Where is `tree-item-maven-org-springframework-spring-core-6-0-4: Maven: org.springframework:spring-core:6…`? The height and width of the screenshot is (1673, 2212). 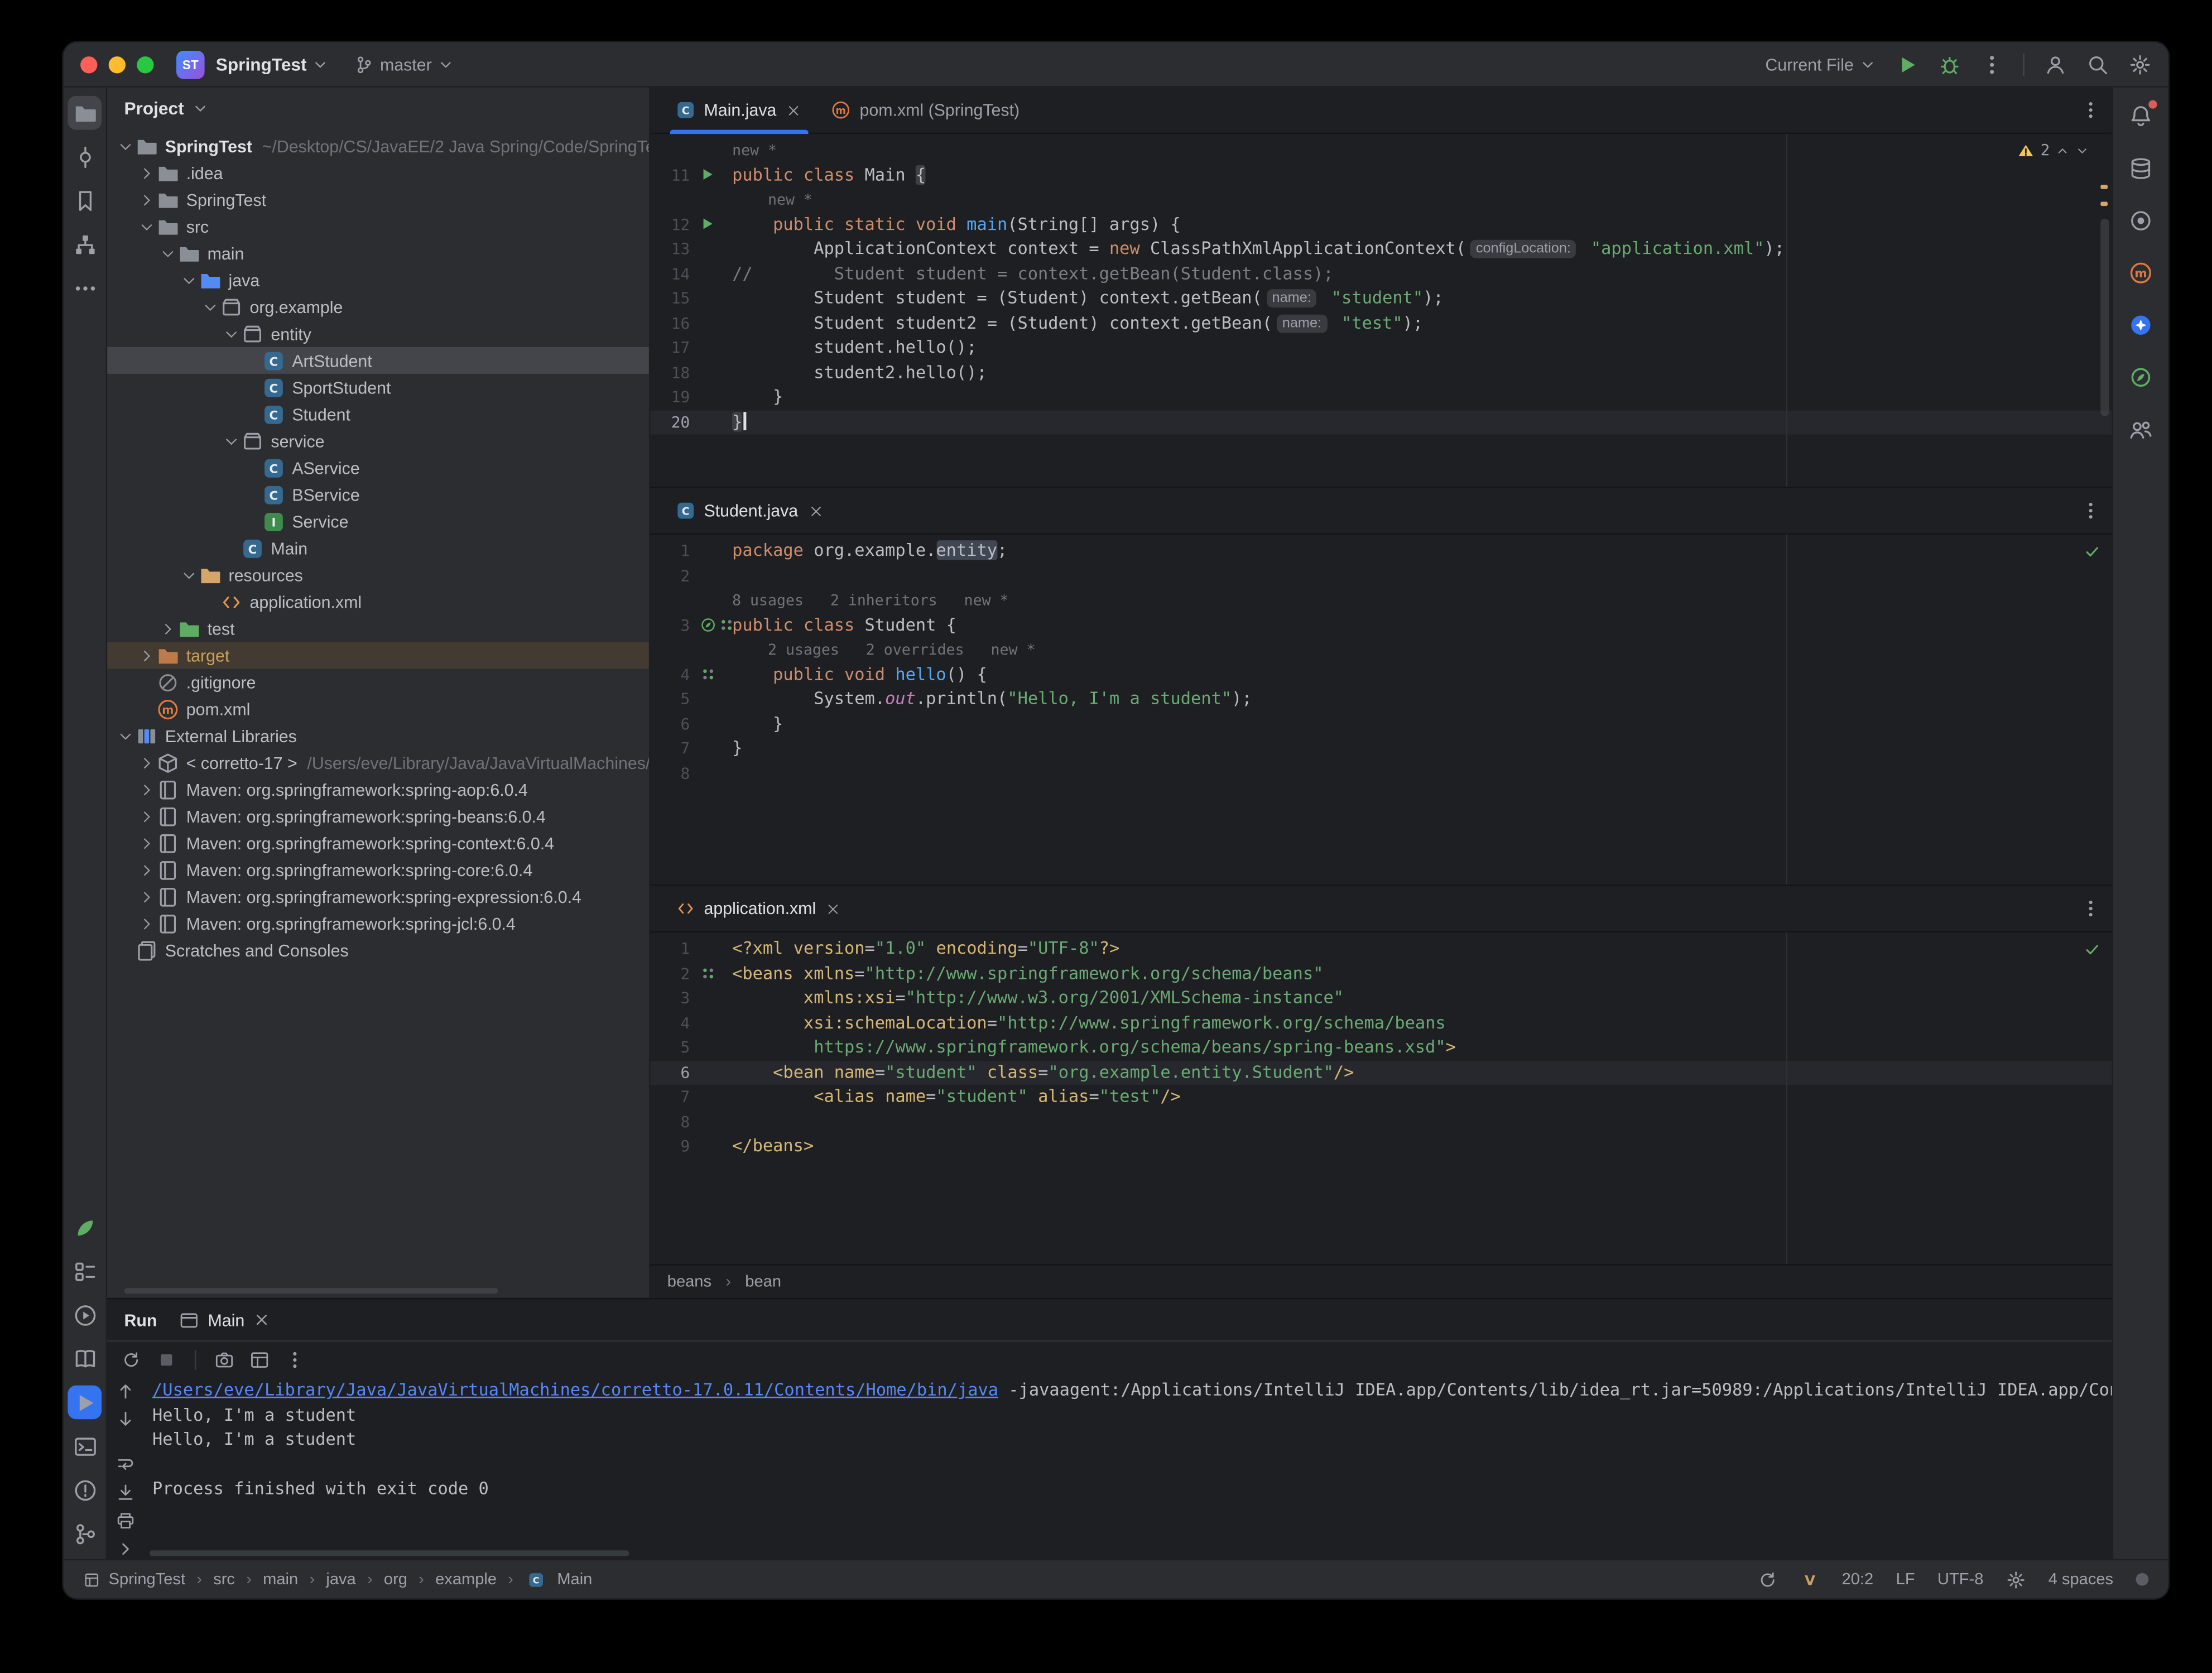 tree-item-maven-org-springframework-spring-core-6-0-4: Maven: org.springframework:spring-core:6… is located at coordinates (378, 870).